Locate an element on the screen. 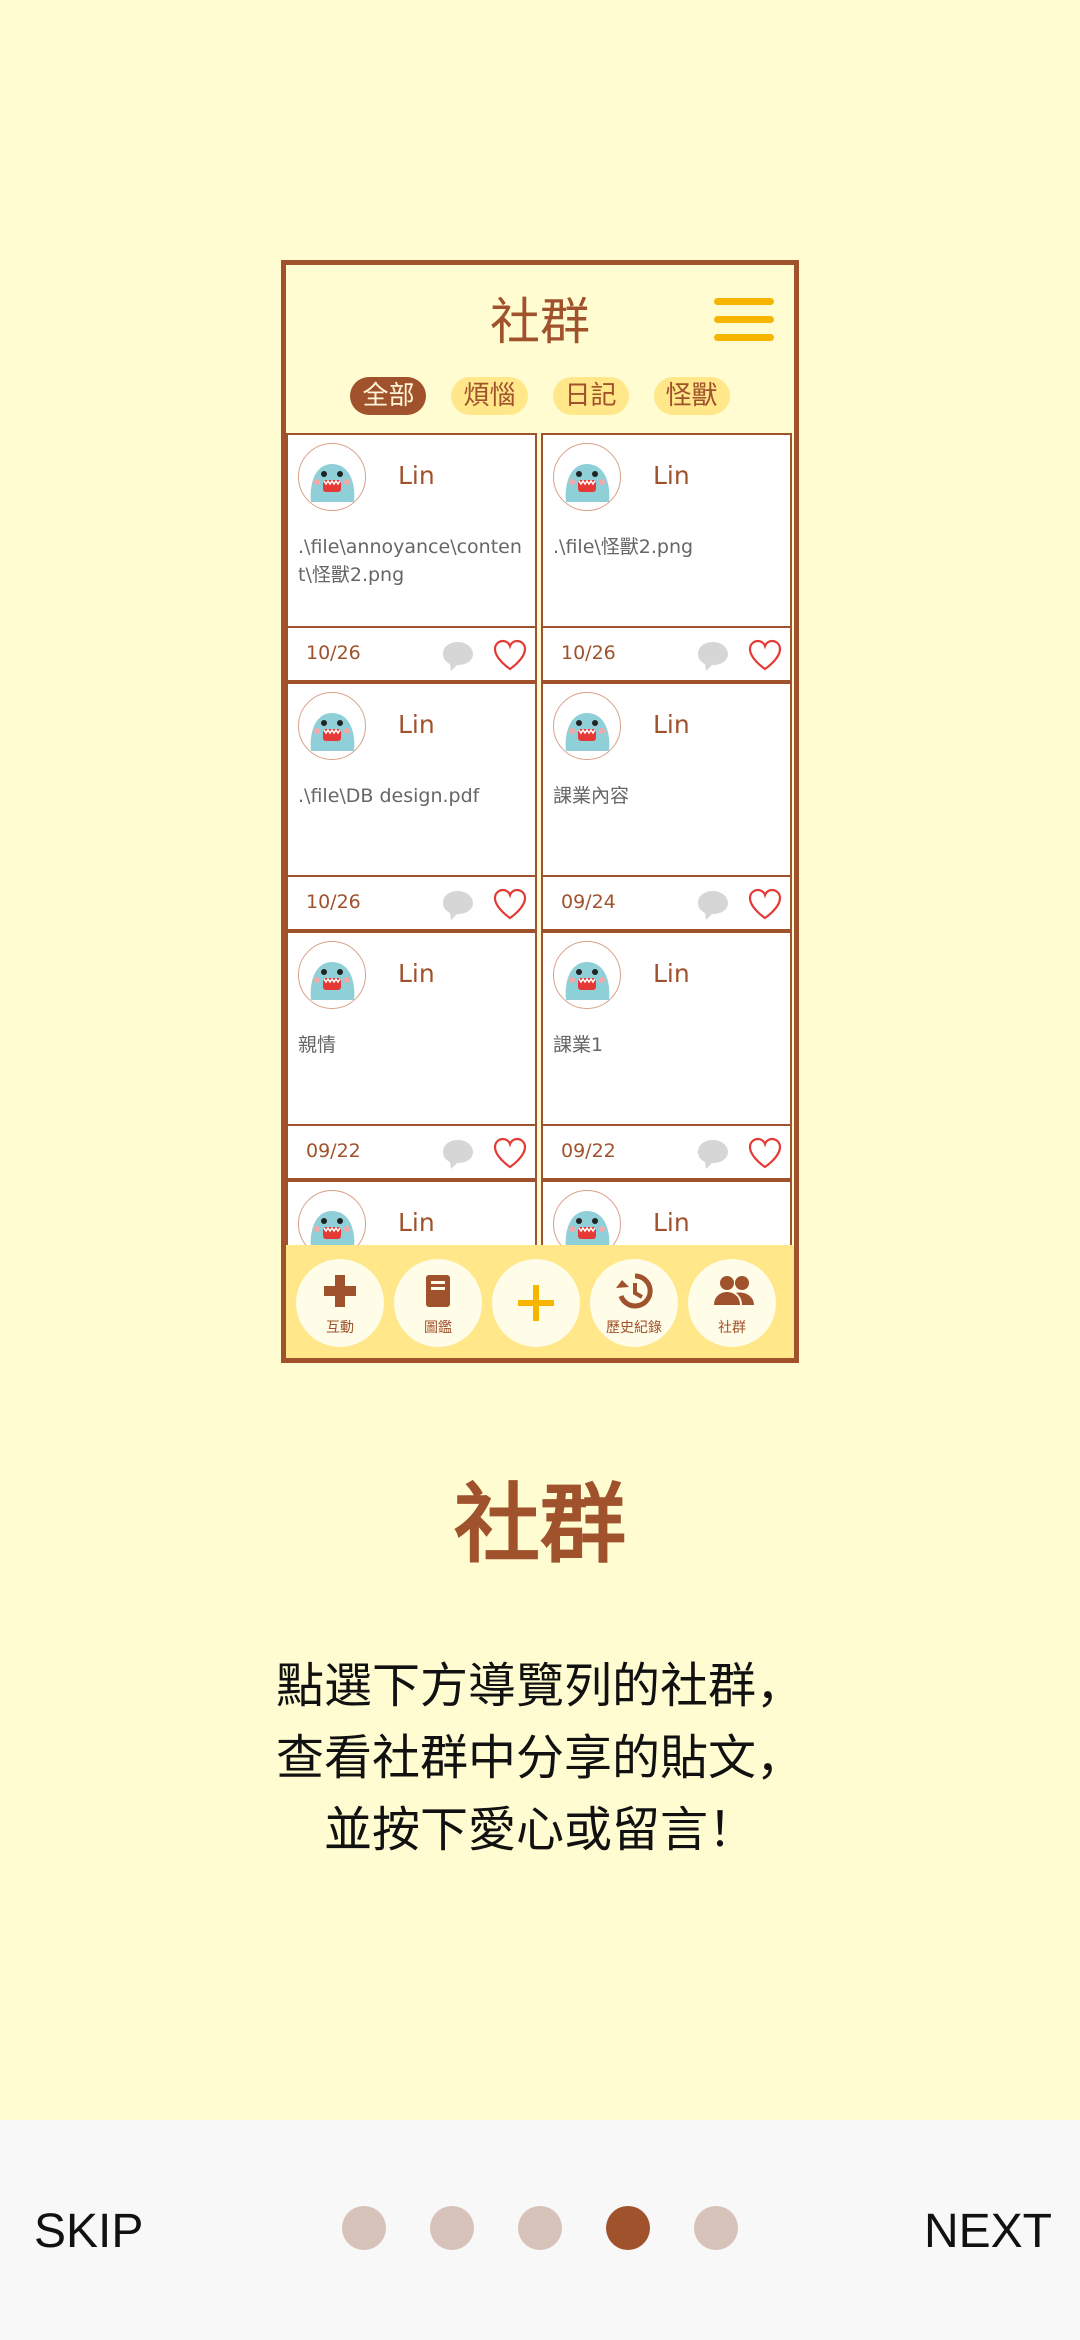 Image resolution: width=1080 pixels, height=2340 pixels. post-card: Lin 課業內容 09/24 is located at coordinates (666, 806).